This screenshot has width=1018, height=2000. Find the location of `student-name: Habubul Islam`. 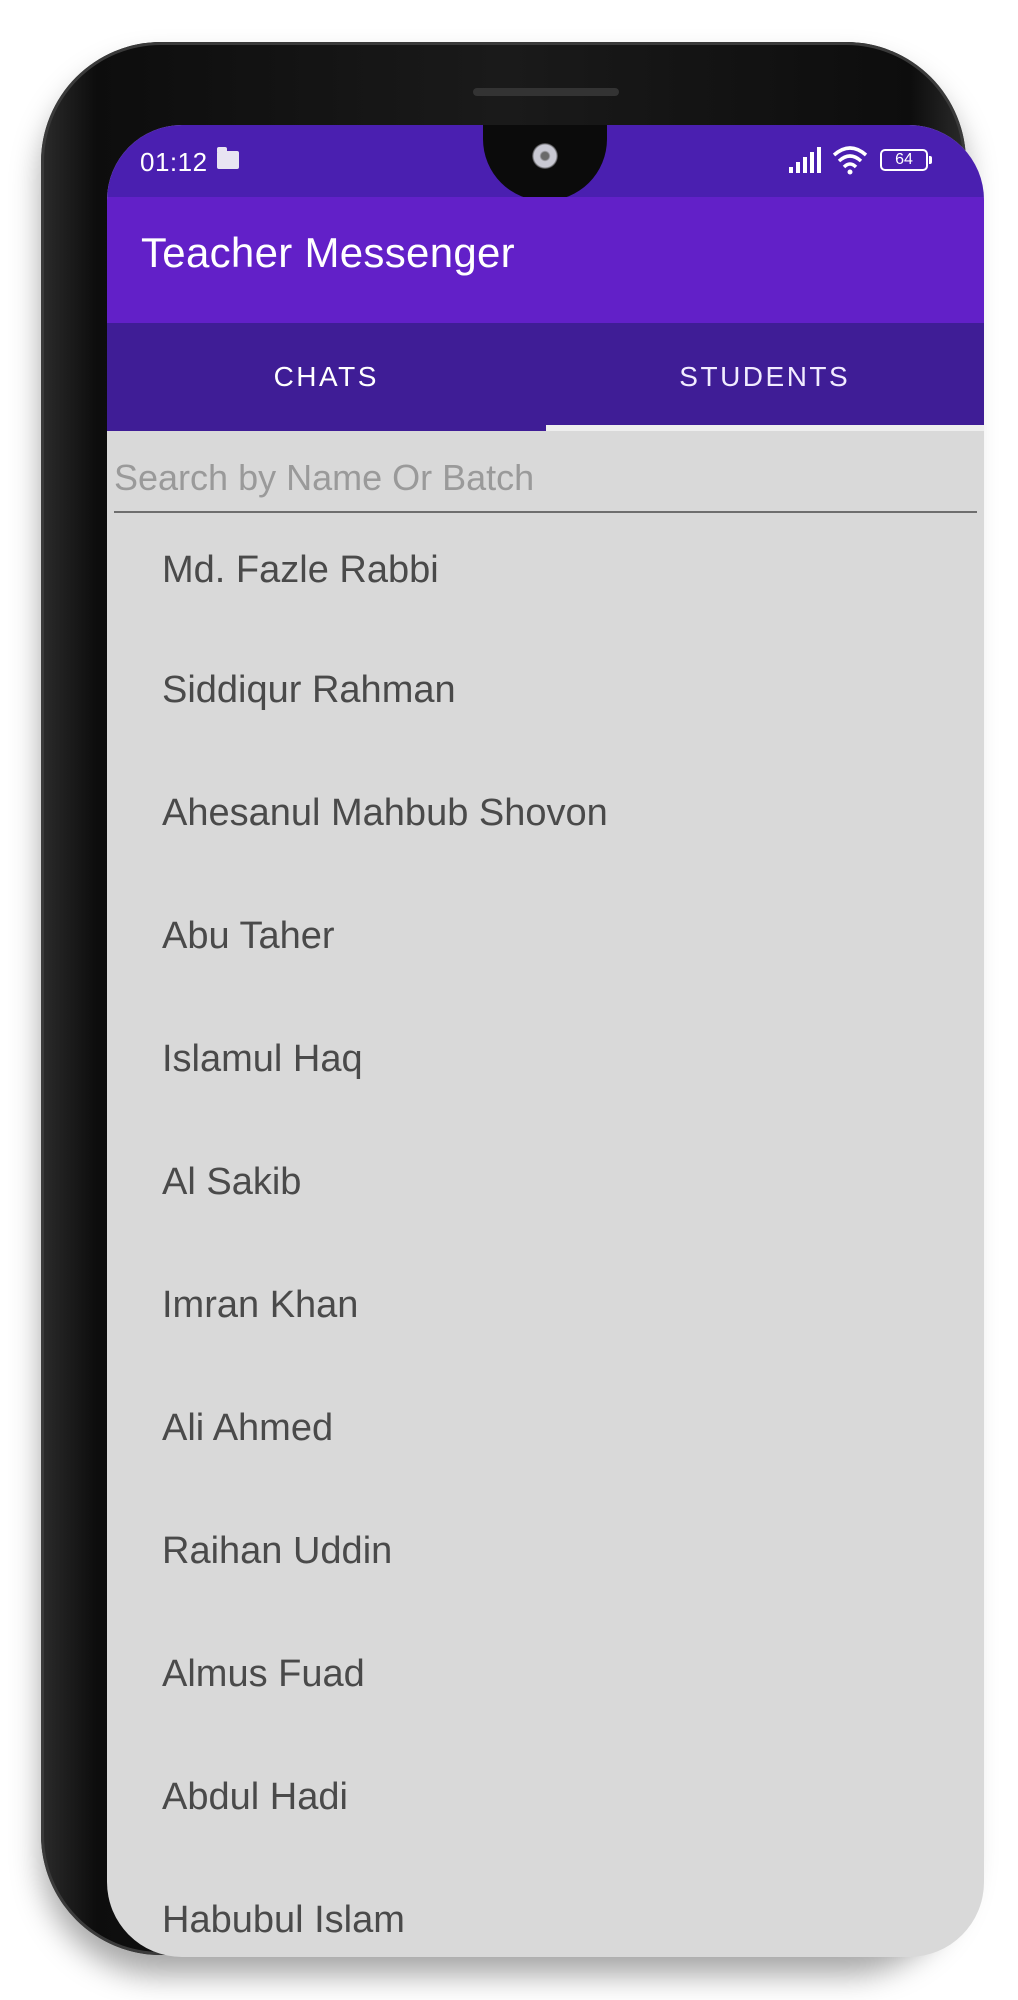

student-name: Habubul Islam is located at coordinates (283, 1920).